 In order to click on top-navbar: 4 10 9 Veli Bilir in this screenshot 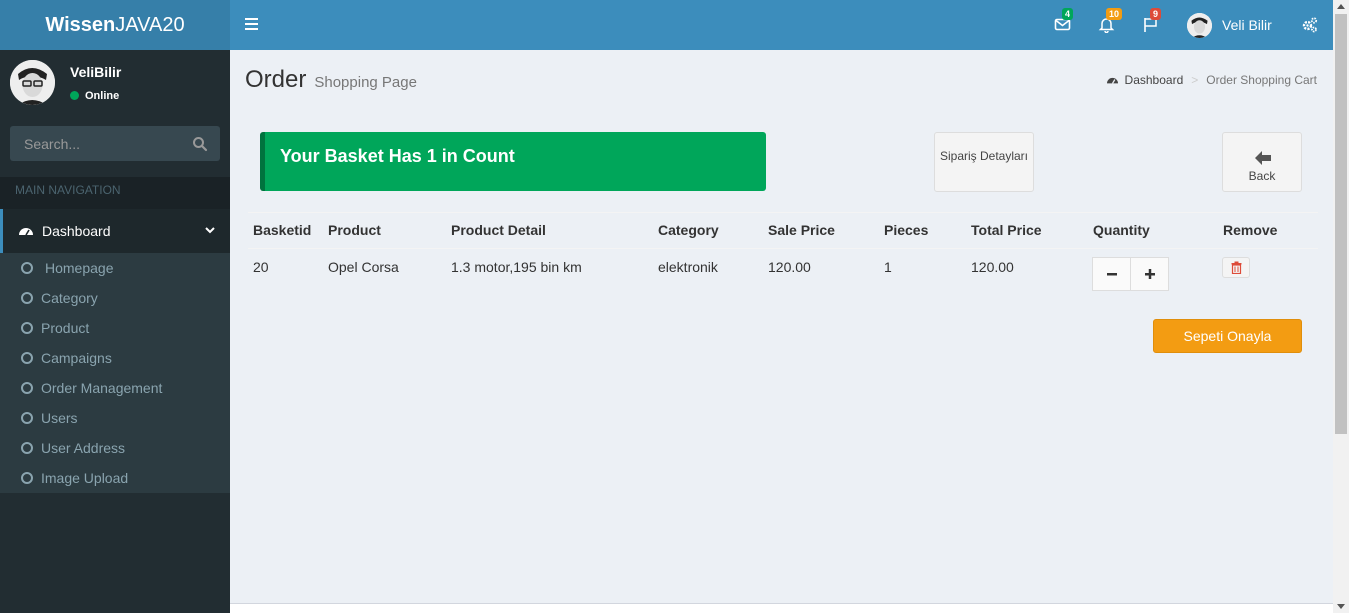, I will do `click(781, 25)`.